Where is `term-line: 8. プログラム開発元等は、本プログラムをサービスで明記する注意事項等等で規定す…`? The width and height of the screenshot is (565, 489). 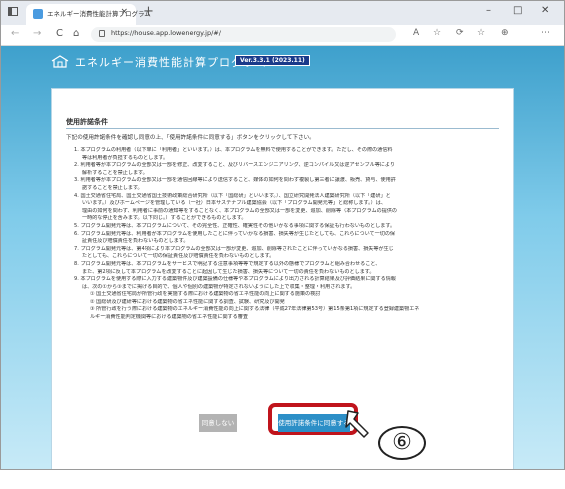
term-line: 8. プログラム開発元等は、本プログラムをサービスで明記する注意事項等等で規定す… is located at coordinates (227, 263).